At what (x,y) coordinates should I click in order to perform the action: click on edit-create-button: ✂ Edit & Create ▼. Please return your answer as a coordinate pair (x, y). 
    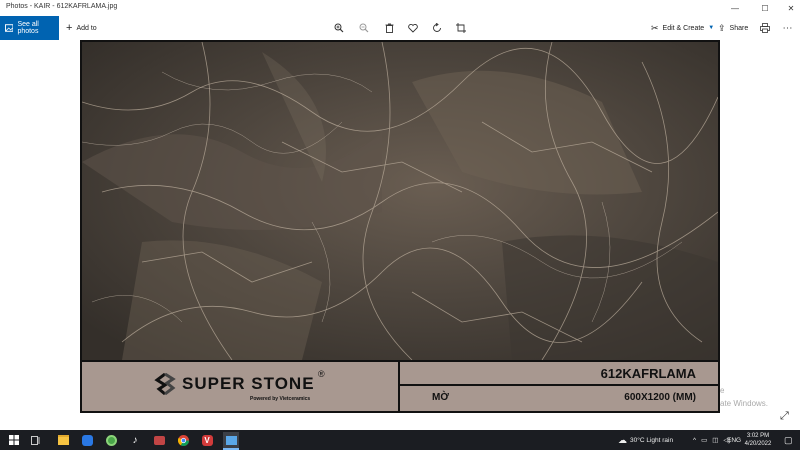
    Looking at the image, I should click on (682, 28).